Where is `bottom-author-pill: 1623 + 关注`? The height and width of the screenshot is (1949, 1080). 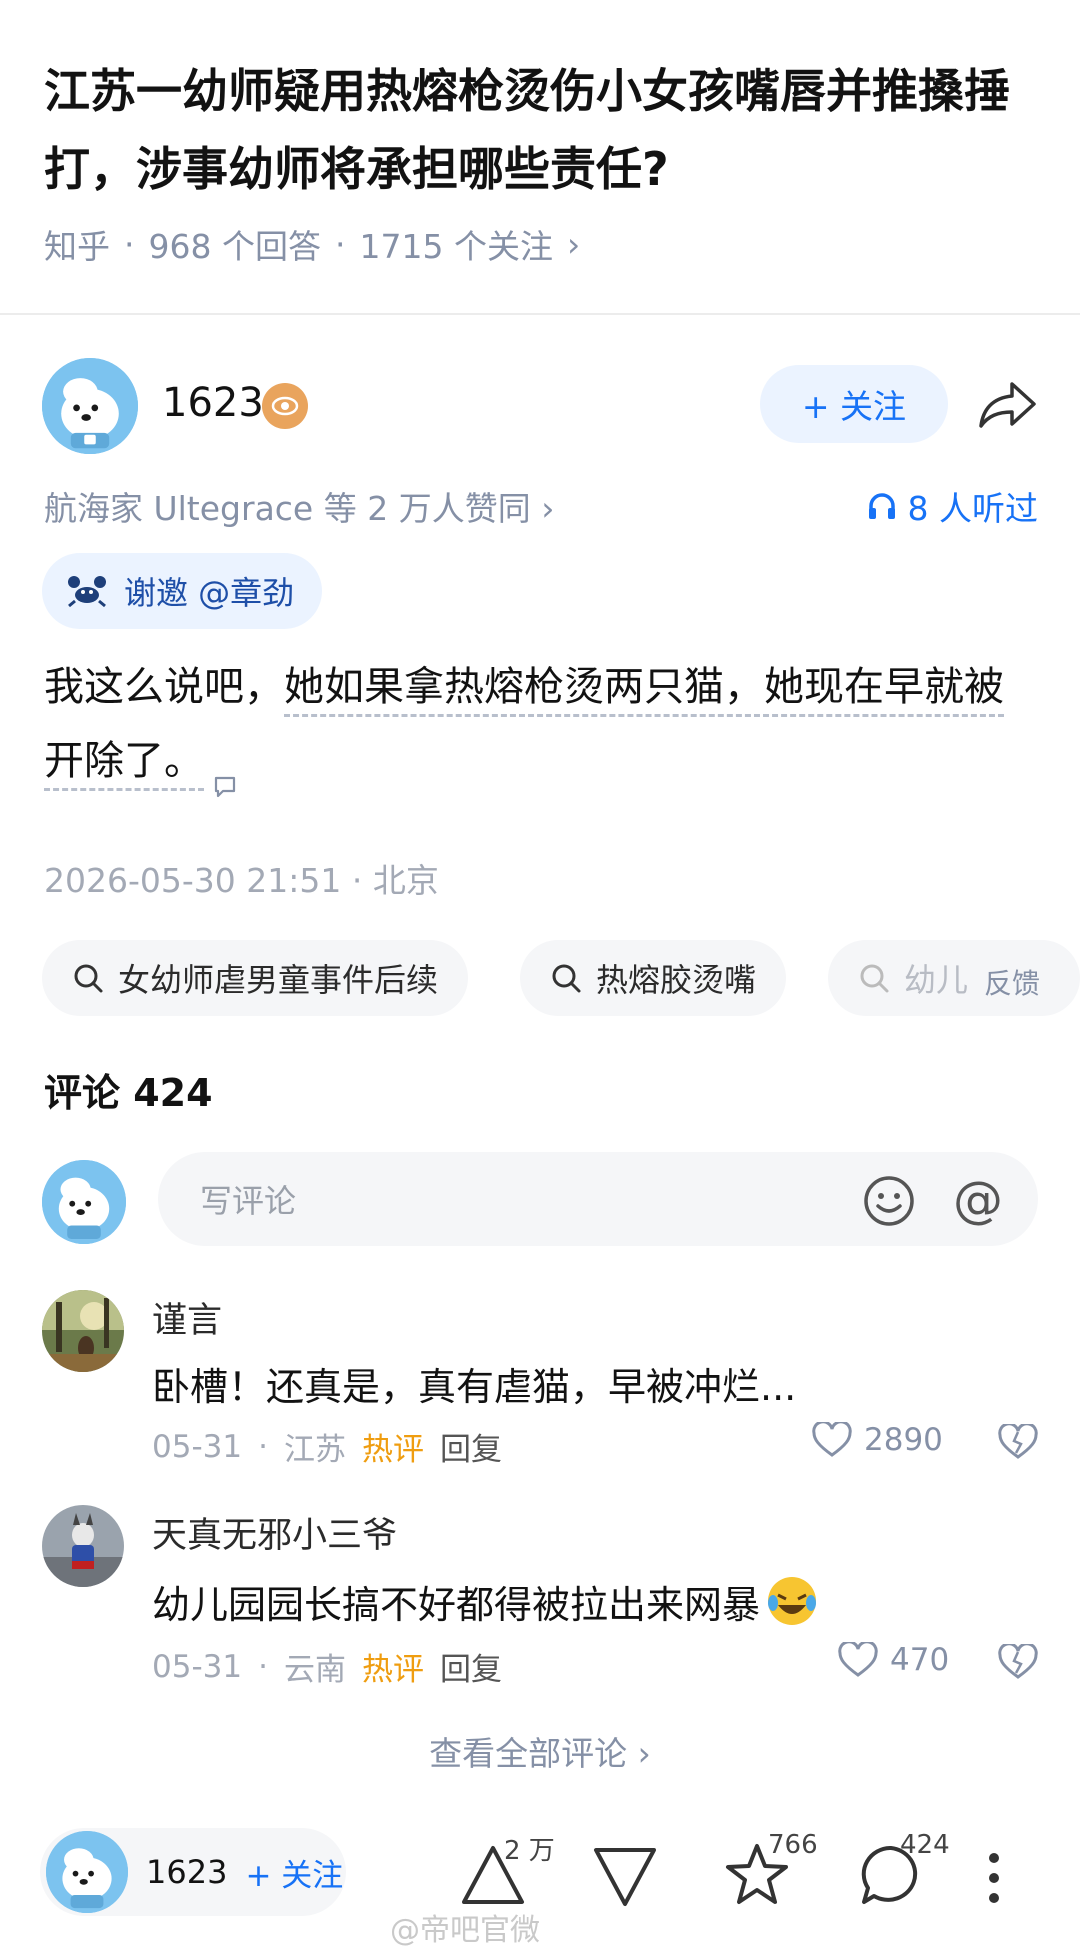 bottom-author-pill: 1623 + 关注 is located at coordinates (193, 1872).